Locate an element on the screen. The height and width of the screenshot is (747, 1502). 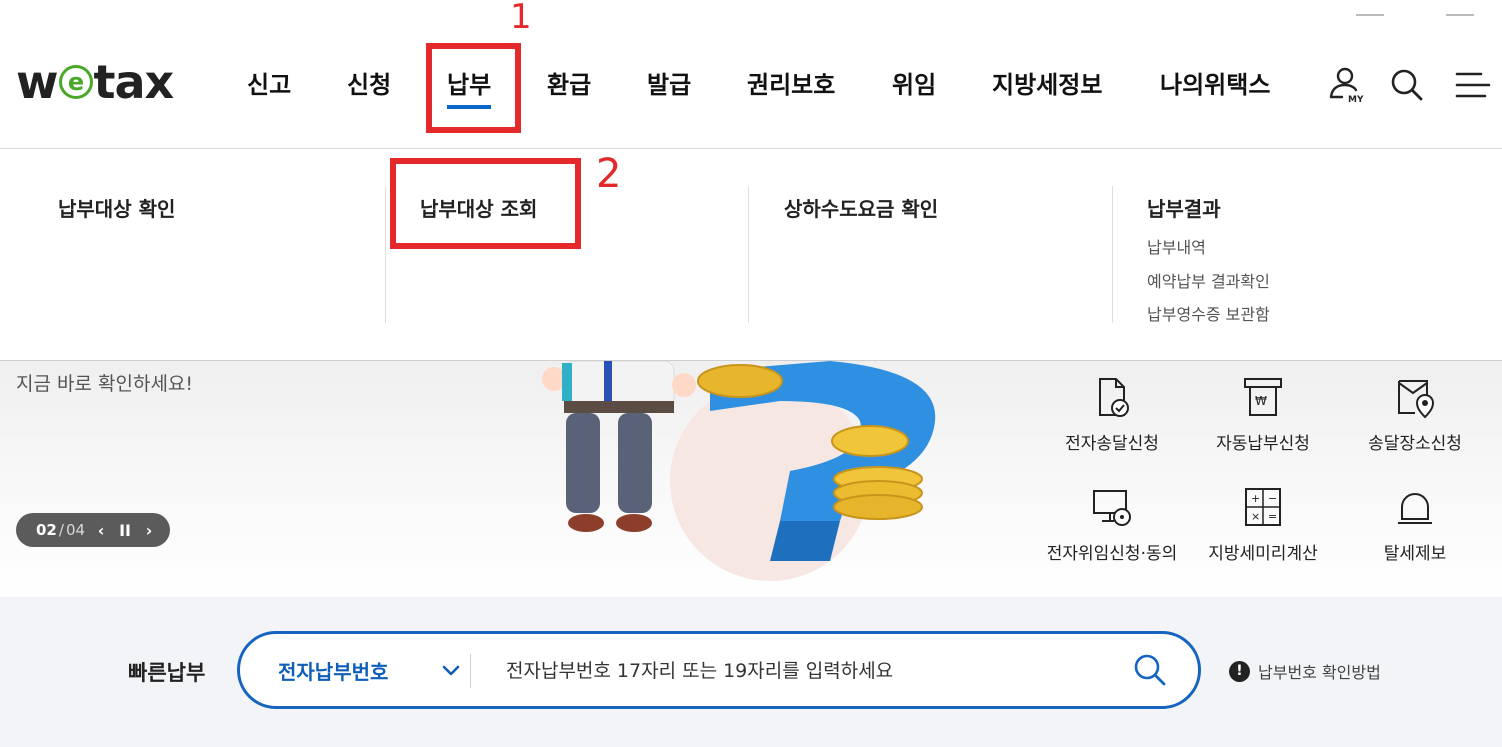
top-decoration-lines is located at coordinates (1415, 15).